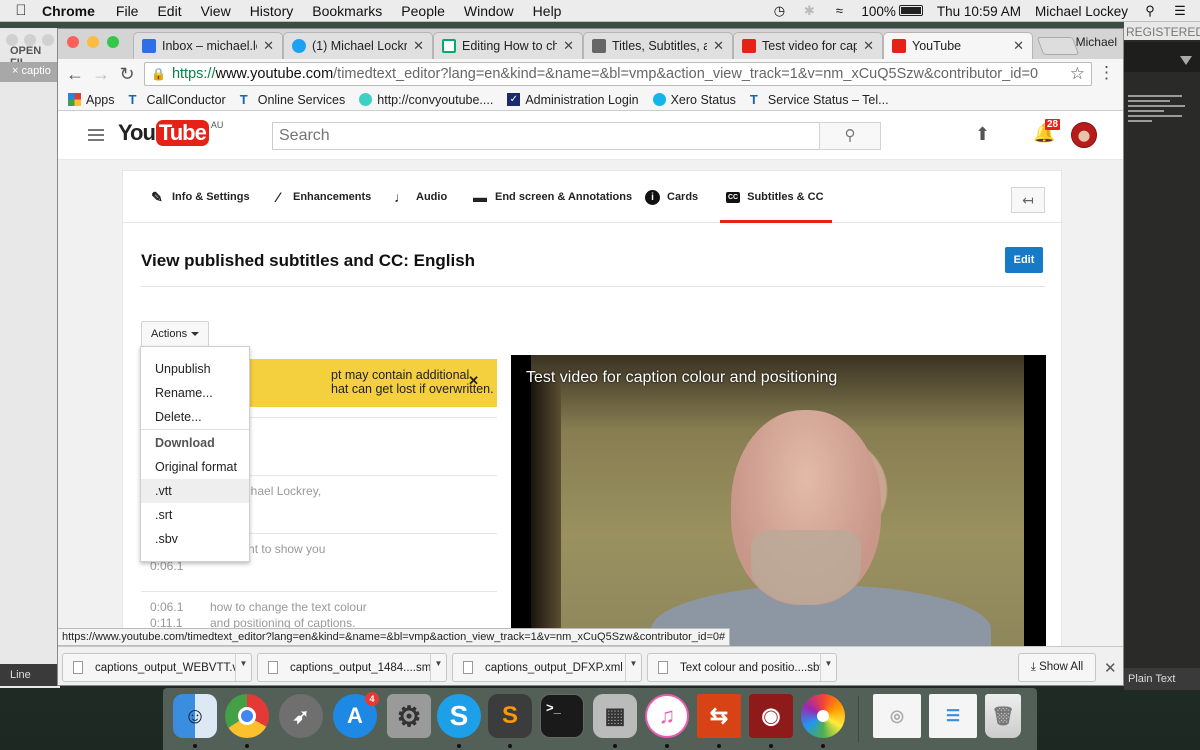 The image size is (1200, 750). Describe the element at coordinates (91, 100) in the screenshot. I see `bookmark-apps: Apps` at that location.